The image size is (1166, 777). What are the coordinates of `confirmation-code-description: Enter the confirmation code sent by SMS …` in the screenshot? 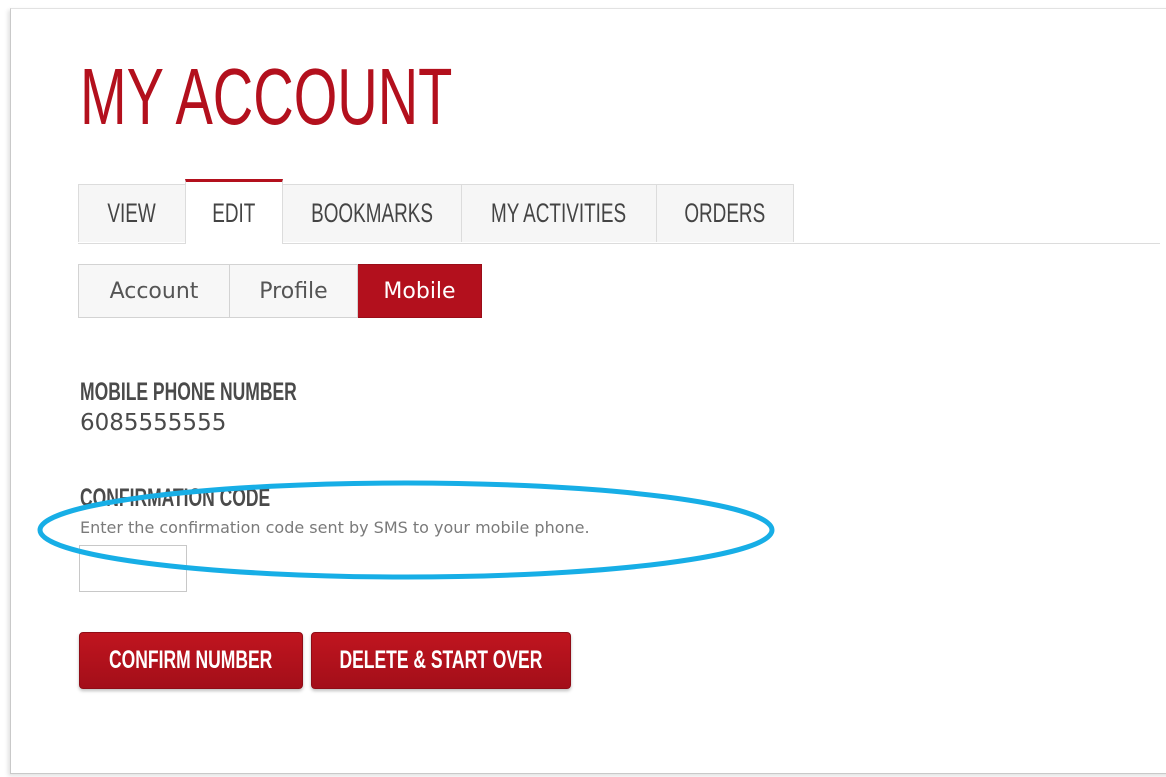 It's located at (335, 527).